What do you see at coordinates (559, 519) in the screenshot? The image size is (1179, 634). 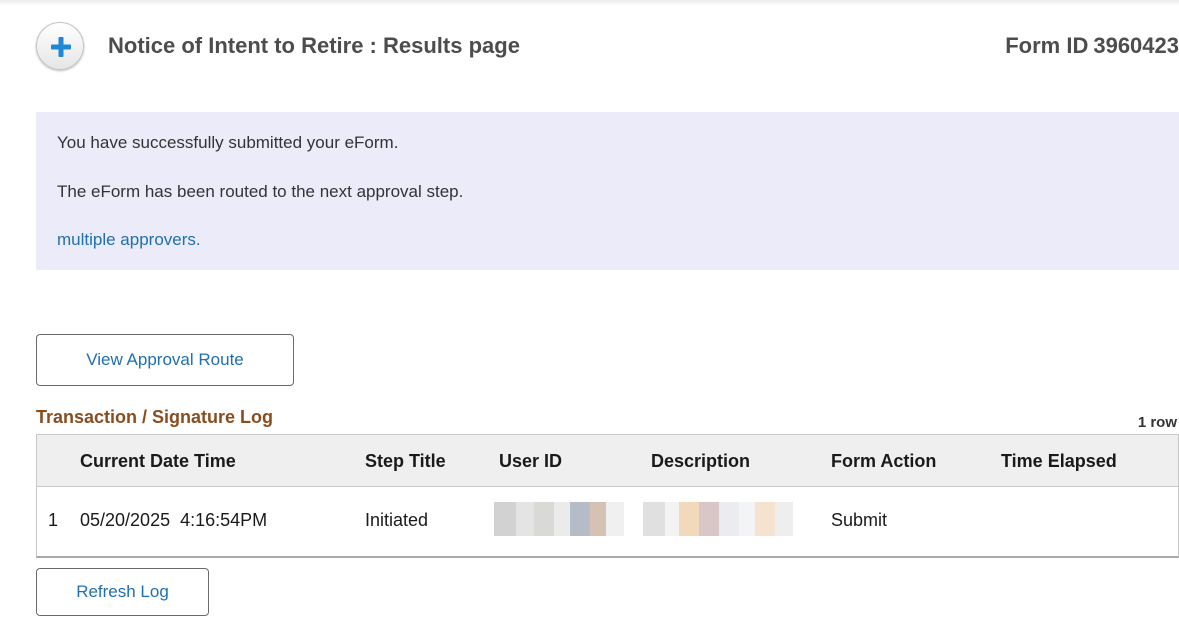 I see `cell-user-id-redacted` at bounding box center [559, 519].